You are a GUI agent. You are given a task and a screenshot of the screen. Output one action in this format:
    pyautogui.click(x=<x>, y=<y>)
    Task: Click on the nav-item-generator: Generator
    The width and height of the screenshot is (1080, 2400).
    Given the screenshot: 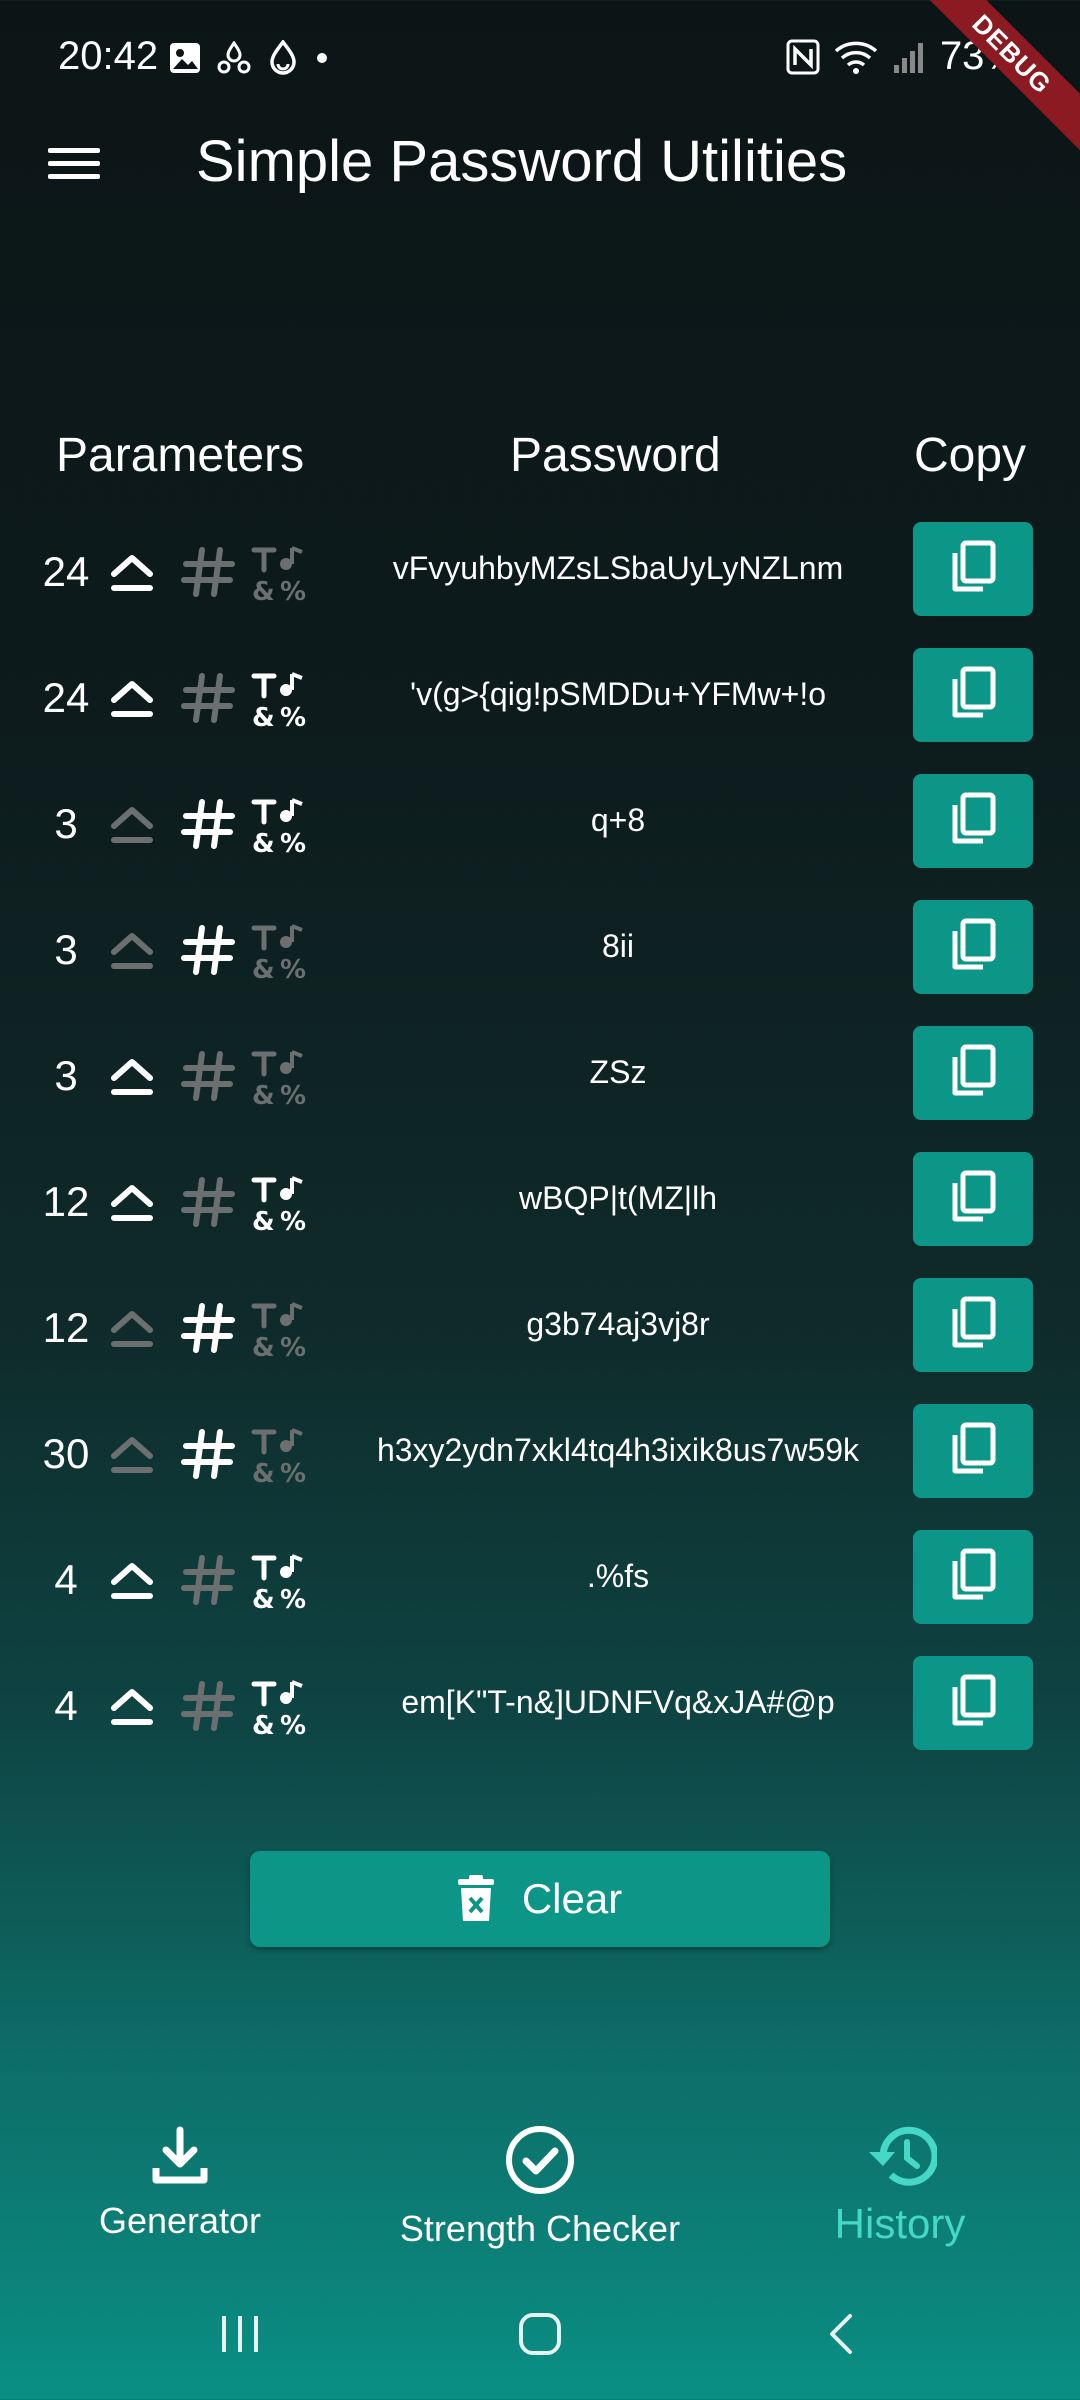 What is the action you would take?
    pyautogui.click(x=180, y=2176)
    